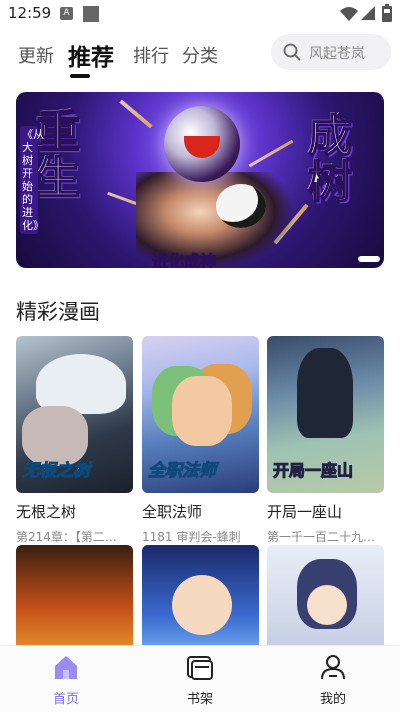 Image resolution: width=400 pixels, height=712 pixels. I want to click on nav-home-label: 首页, so click(65, 699).